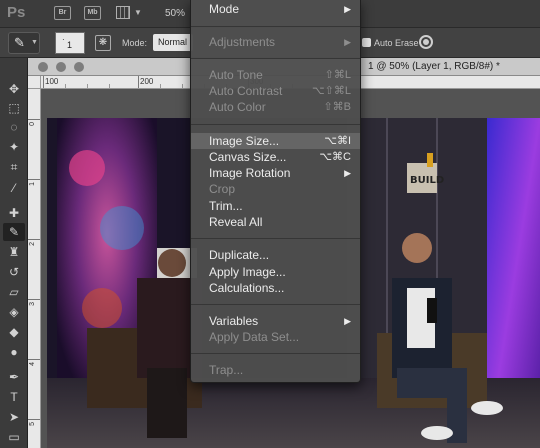  I want to click on ruler-label: 100, so click(52, 81).